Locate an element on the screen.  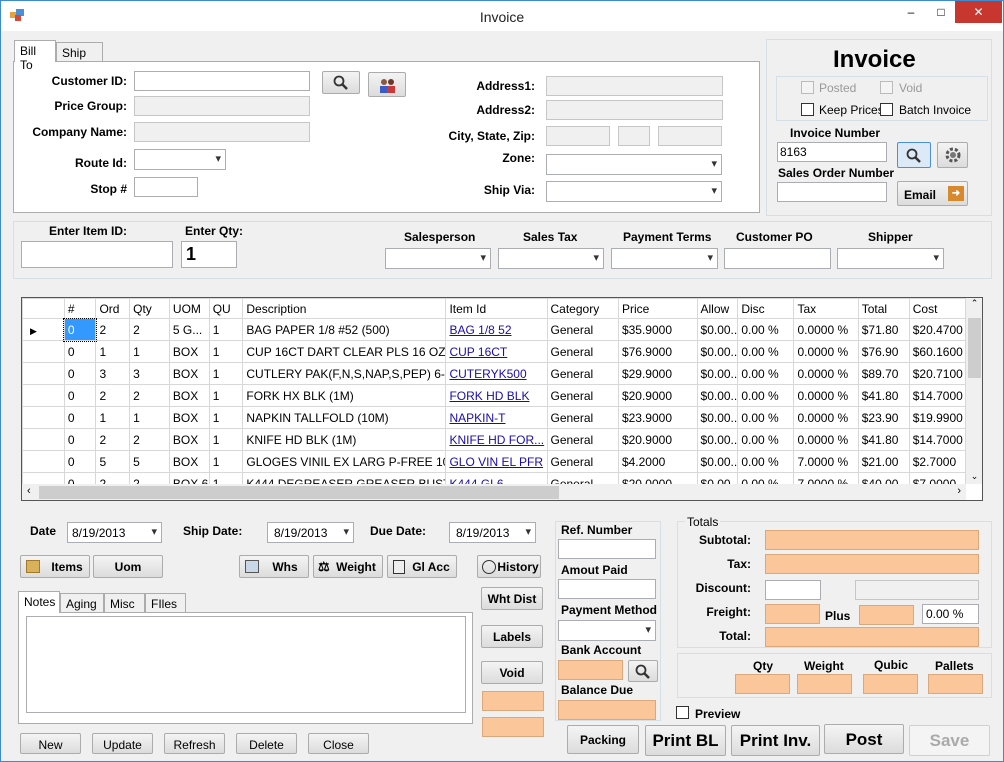
plus-percent-input: 0.00 % is located at coordinates (950, 614).